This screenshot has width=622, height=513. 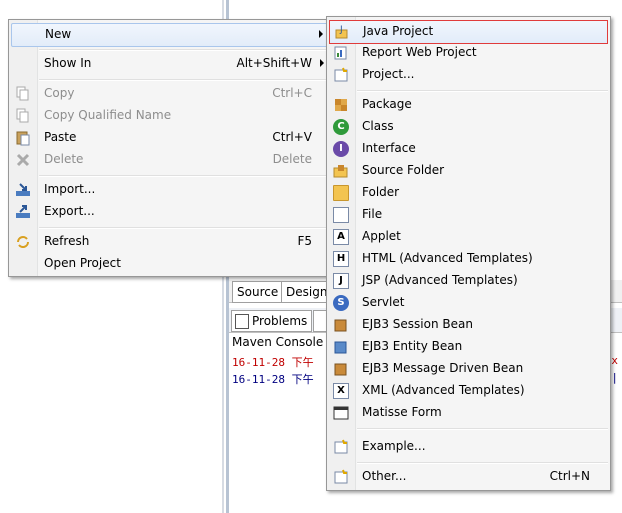 What do you see at coordinates (447, 258) in the screenshot?
I see `menu-item-label: HTML (Advanced Templates)` at bounding box center [447, 258].